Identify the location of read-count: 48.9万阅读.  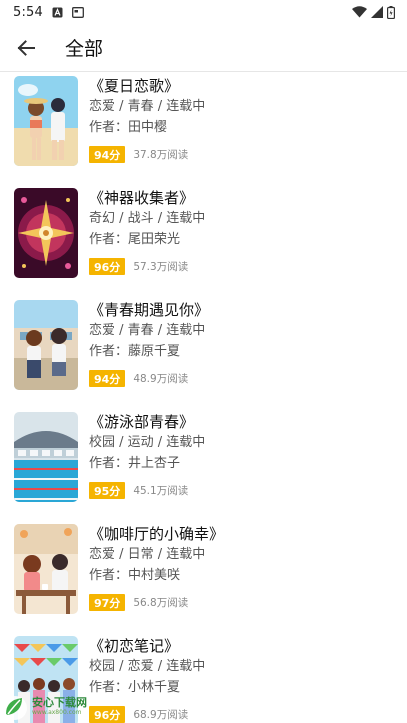
(161, 379).